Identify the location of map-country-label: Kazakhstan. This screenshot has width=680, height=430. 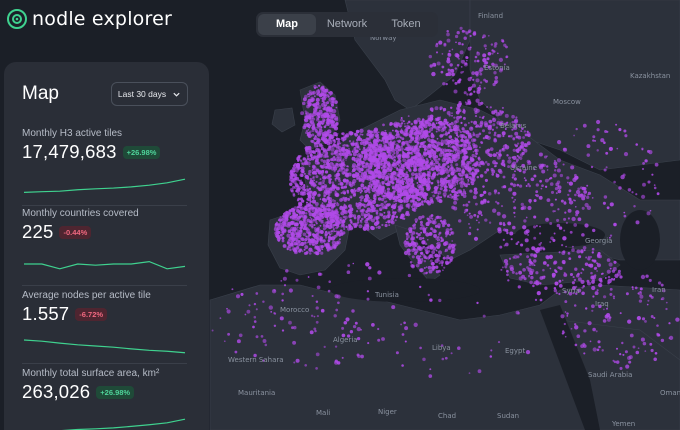
(650, 76).